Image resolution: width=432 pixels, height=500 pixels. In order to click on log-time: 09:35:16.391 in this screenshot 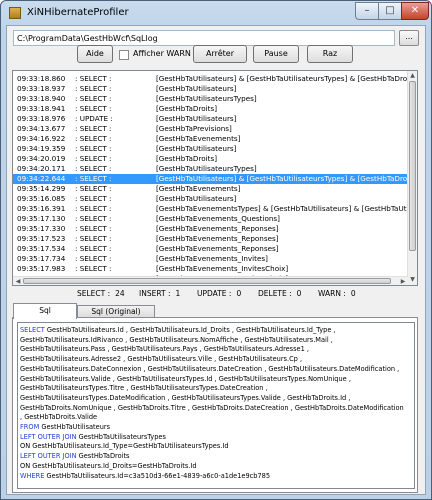, I will do `click(41, 208)`.